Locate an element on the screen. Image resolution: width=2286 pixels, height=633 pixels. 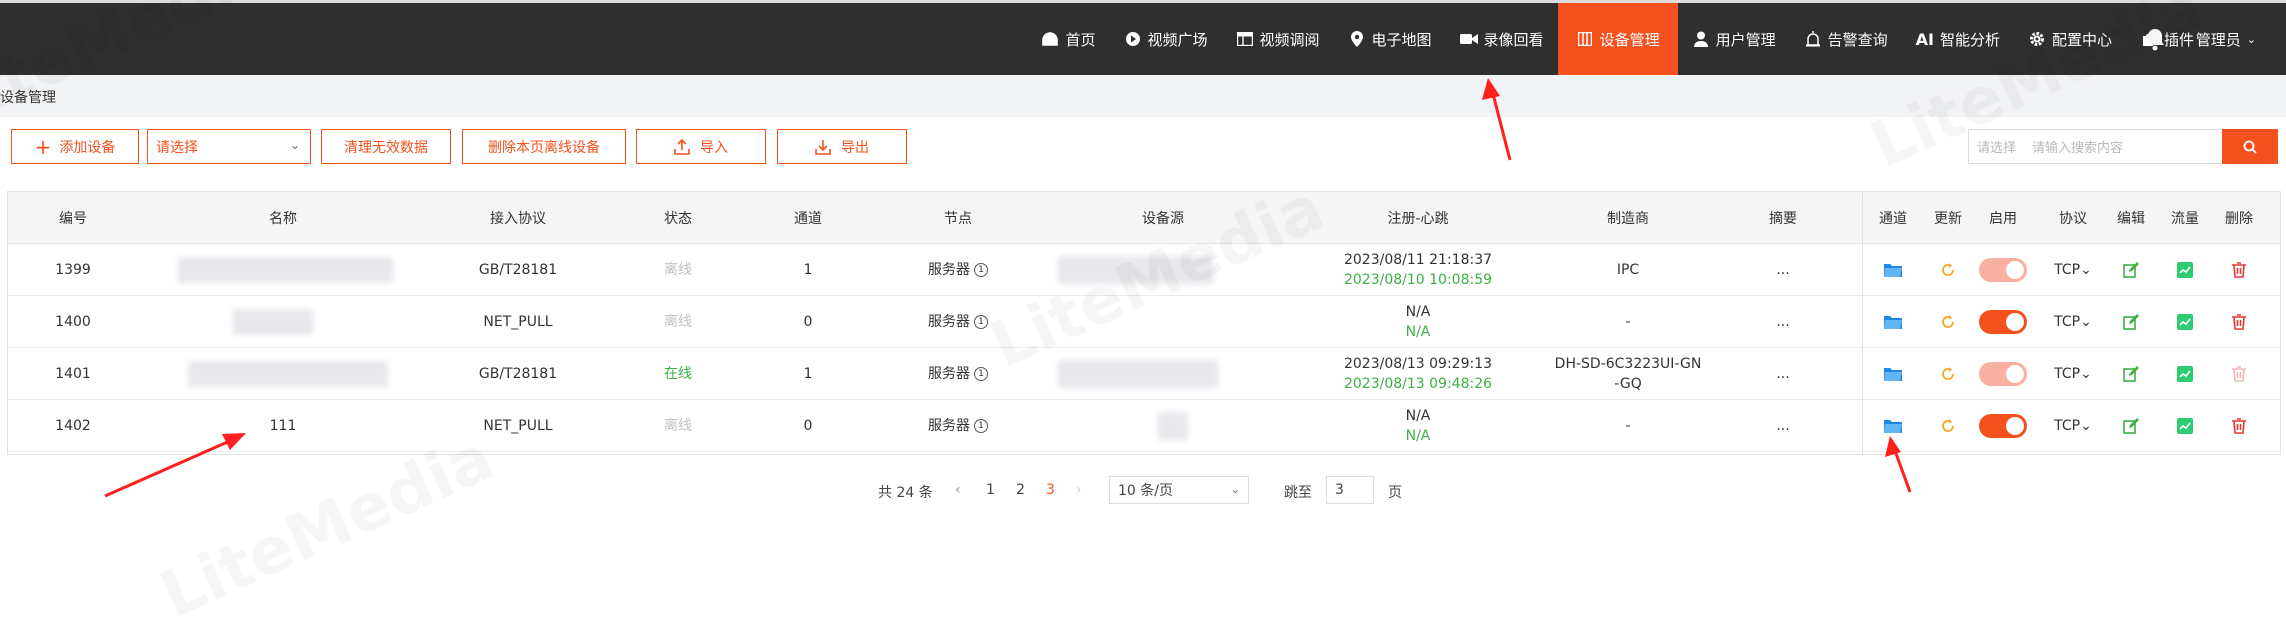
col-summary: 摘要 is located at coordinates (1783, 219).